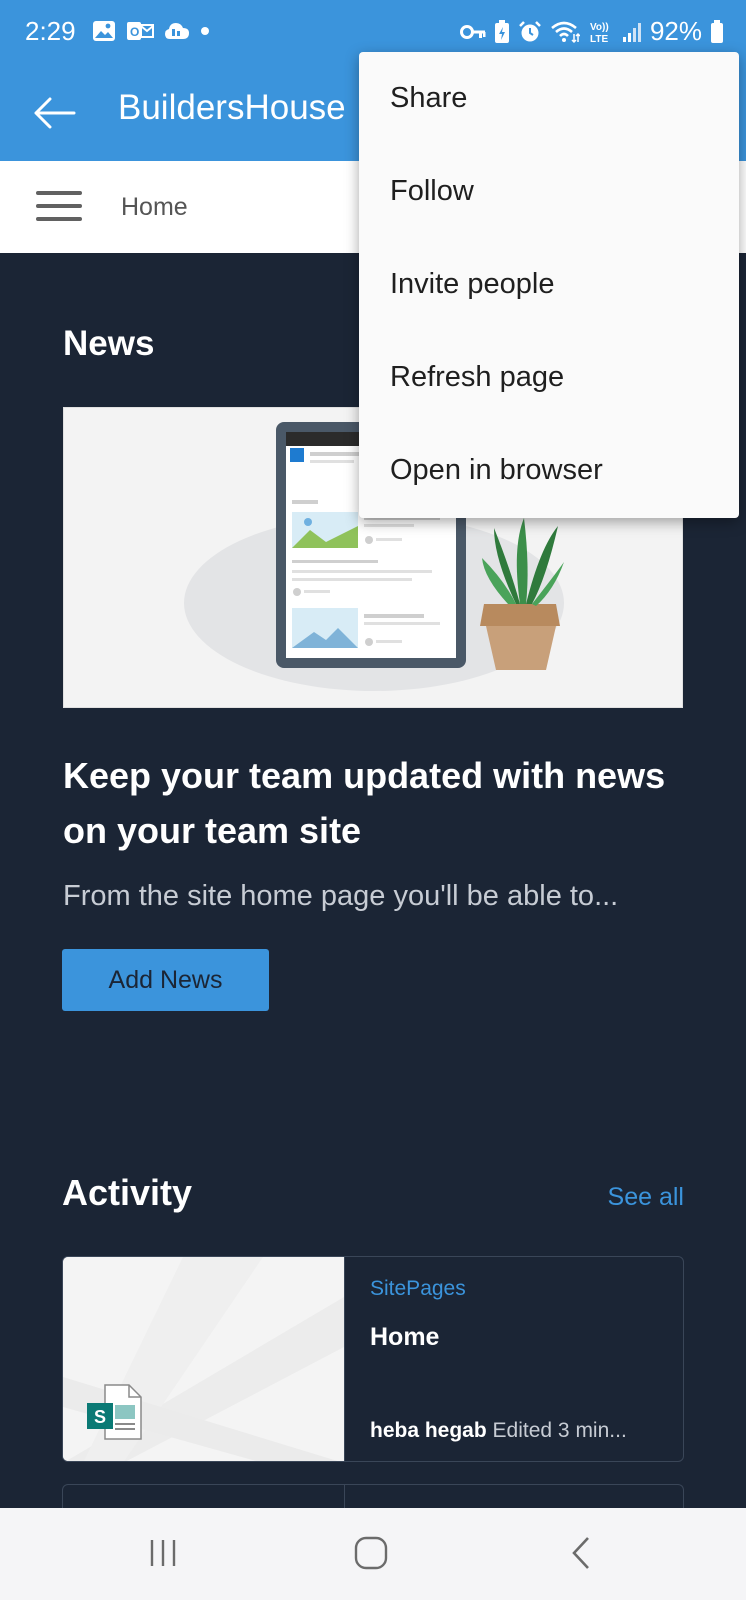 The width and height of the screenshot is (746, 1600). Describe the element at coordinates (632, 32) in the screenshot. I see `signal-icon` at that location.